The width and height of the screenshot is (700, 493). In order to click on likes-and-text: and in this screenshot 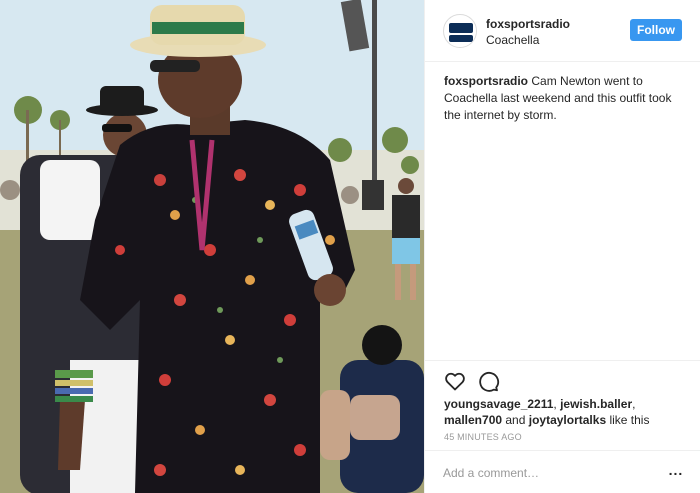, I will do `click(515, 420)`.